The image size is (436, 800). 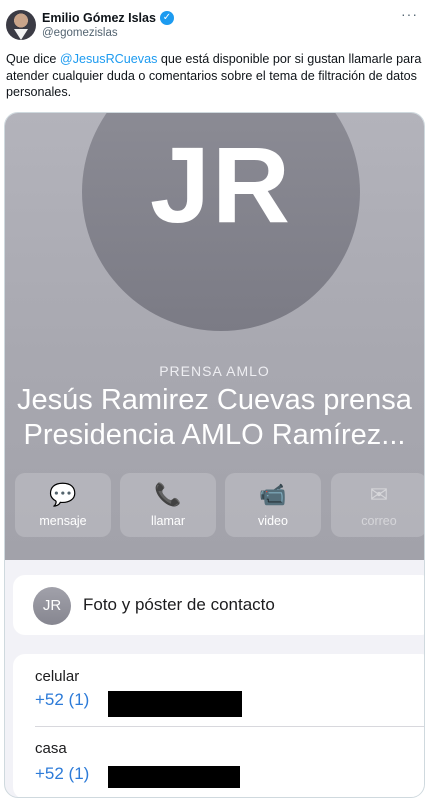 I want to click on phone-number-home: +52 (1), so click(x=62, y=774).